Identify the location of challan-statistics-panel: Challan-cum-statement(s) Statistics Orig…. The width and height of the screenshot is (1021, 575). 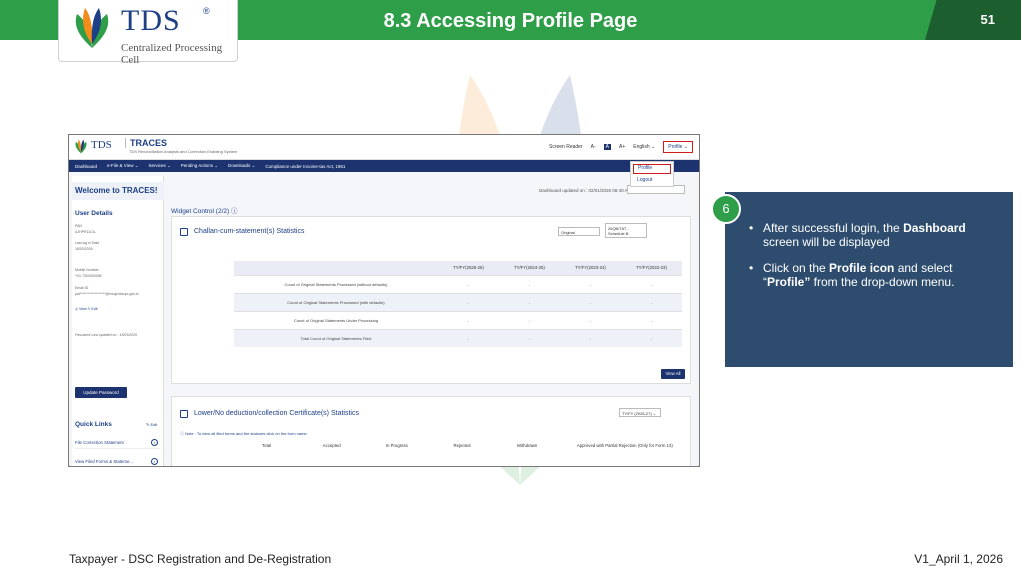
(431, 300).